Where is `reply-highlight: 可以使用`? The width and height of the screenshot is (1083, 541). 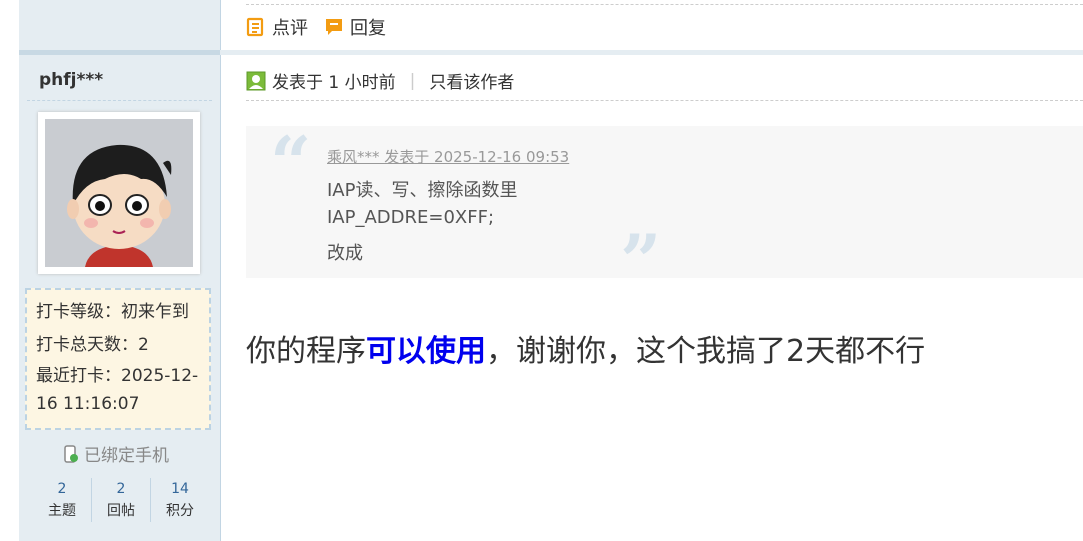 reply-highlight: 可以使用 is located at coordinates (426, 351).